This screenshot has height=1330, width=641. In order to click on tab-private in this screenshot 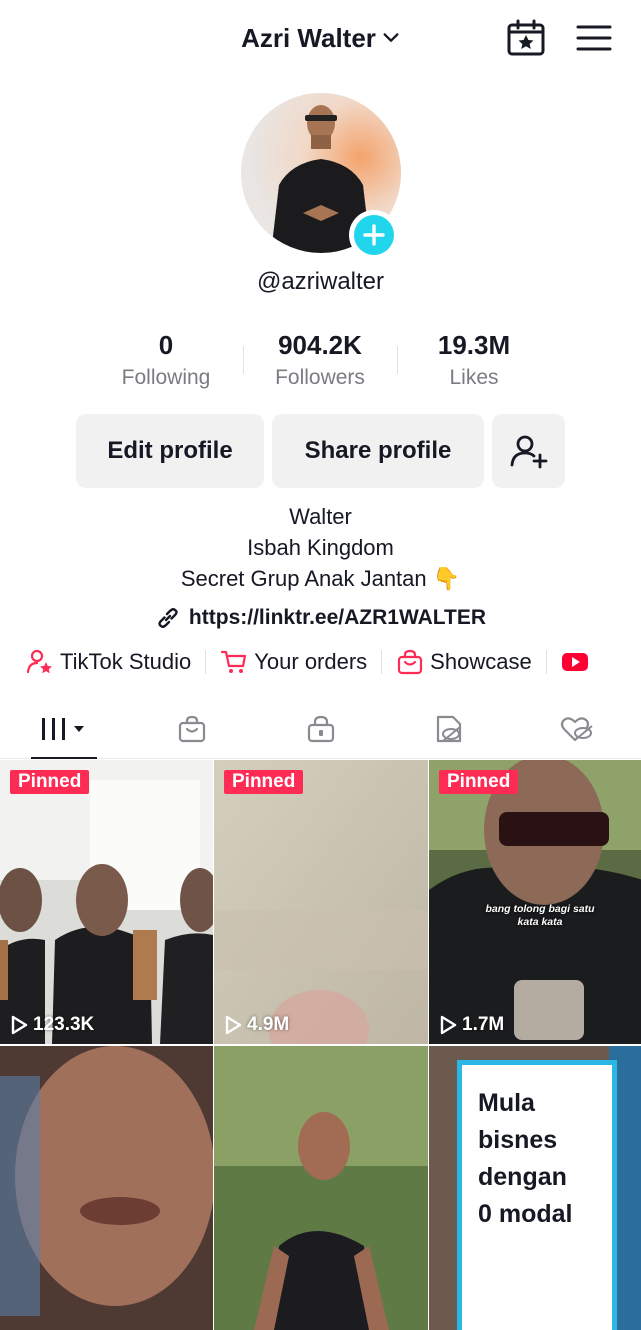, I will do `click(320, 729)`.